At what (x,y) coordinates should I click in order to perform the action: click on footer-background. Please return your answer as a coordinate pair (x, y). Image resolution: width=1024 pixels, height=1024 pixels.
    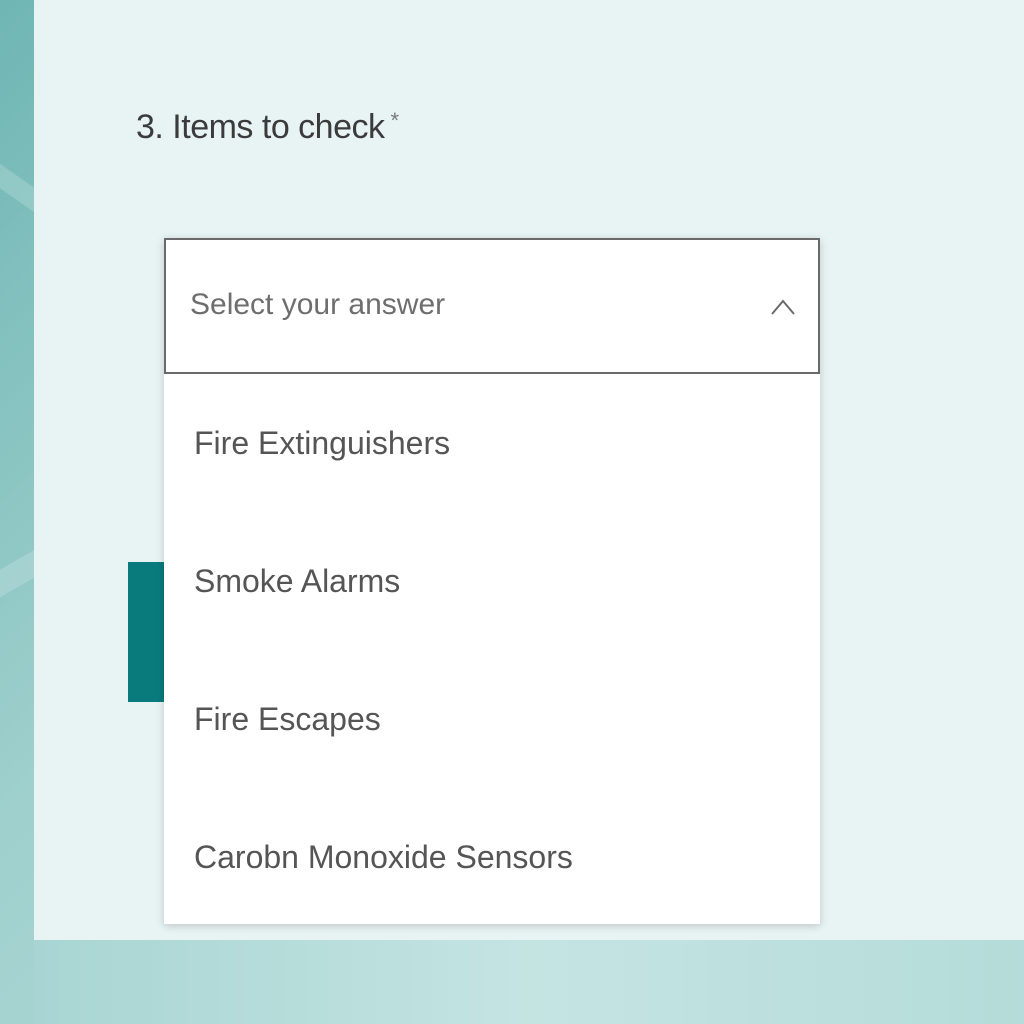
    Looking at the image, I should click on (529, 982).